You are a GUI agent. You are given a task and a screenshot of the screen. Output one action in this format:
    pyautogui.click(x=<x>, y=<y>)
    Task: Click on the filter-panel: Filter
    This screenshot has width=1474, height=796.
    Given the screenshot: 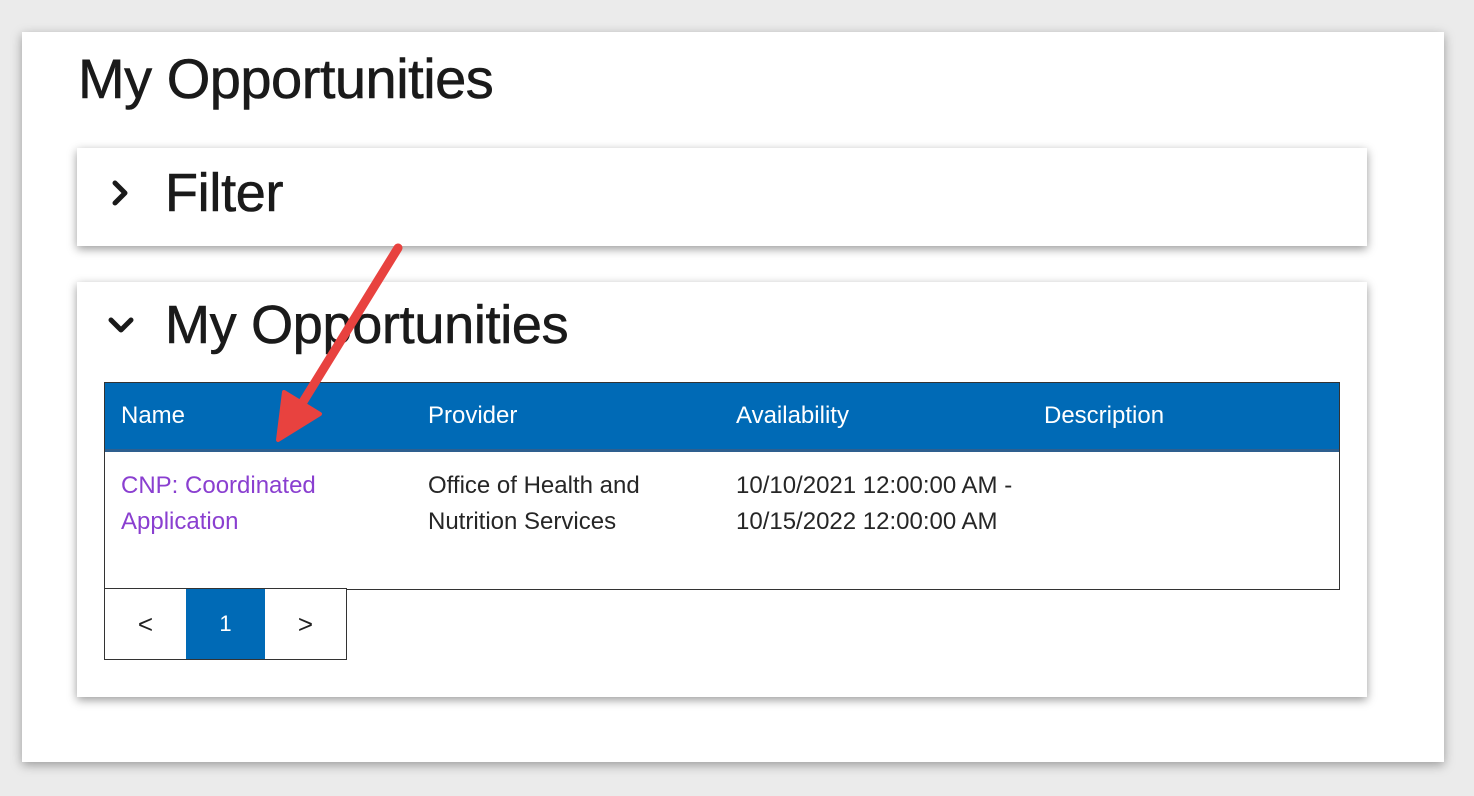 What is the action you would take?
    pyautogui.click(x=722, y=197)
    